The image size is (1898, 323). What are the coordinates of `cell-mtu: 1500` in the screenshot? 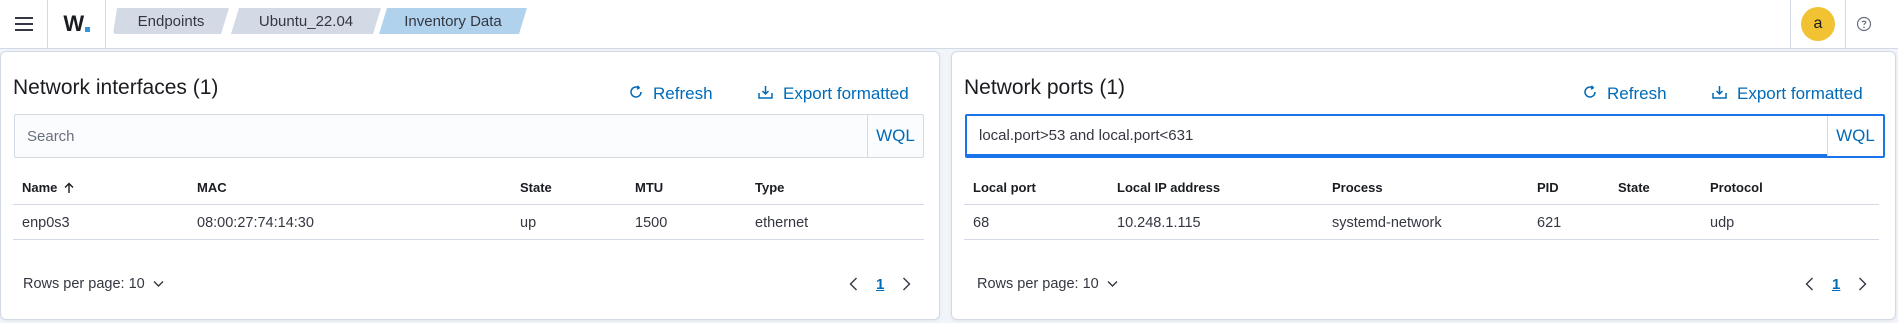 It's located at (651, 222).